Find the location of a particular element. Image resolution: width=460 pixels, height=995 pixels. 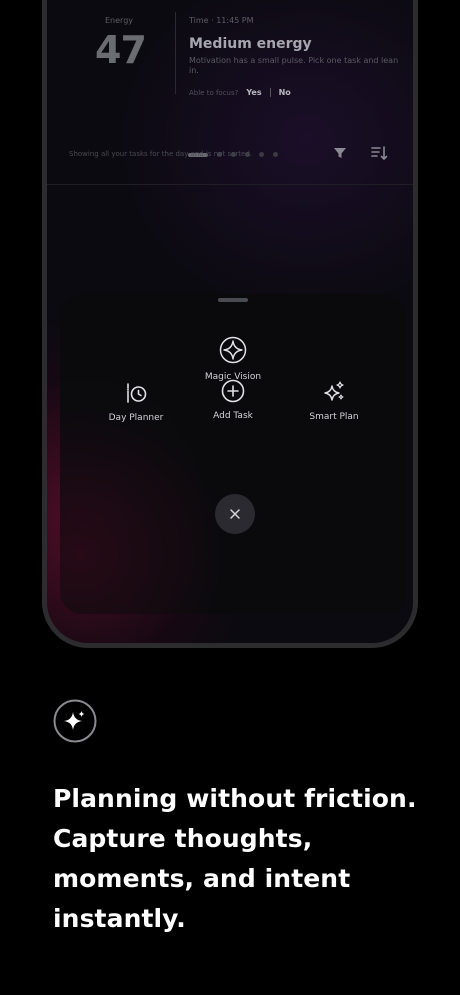

sort-icon is located at coordinates (379, 153).